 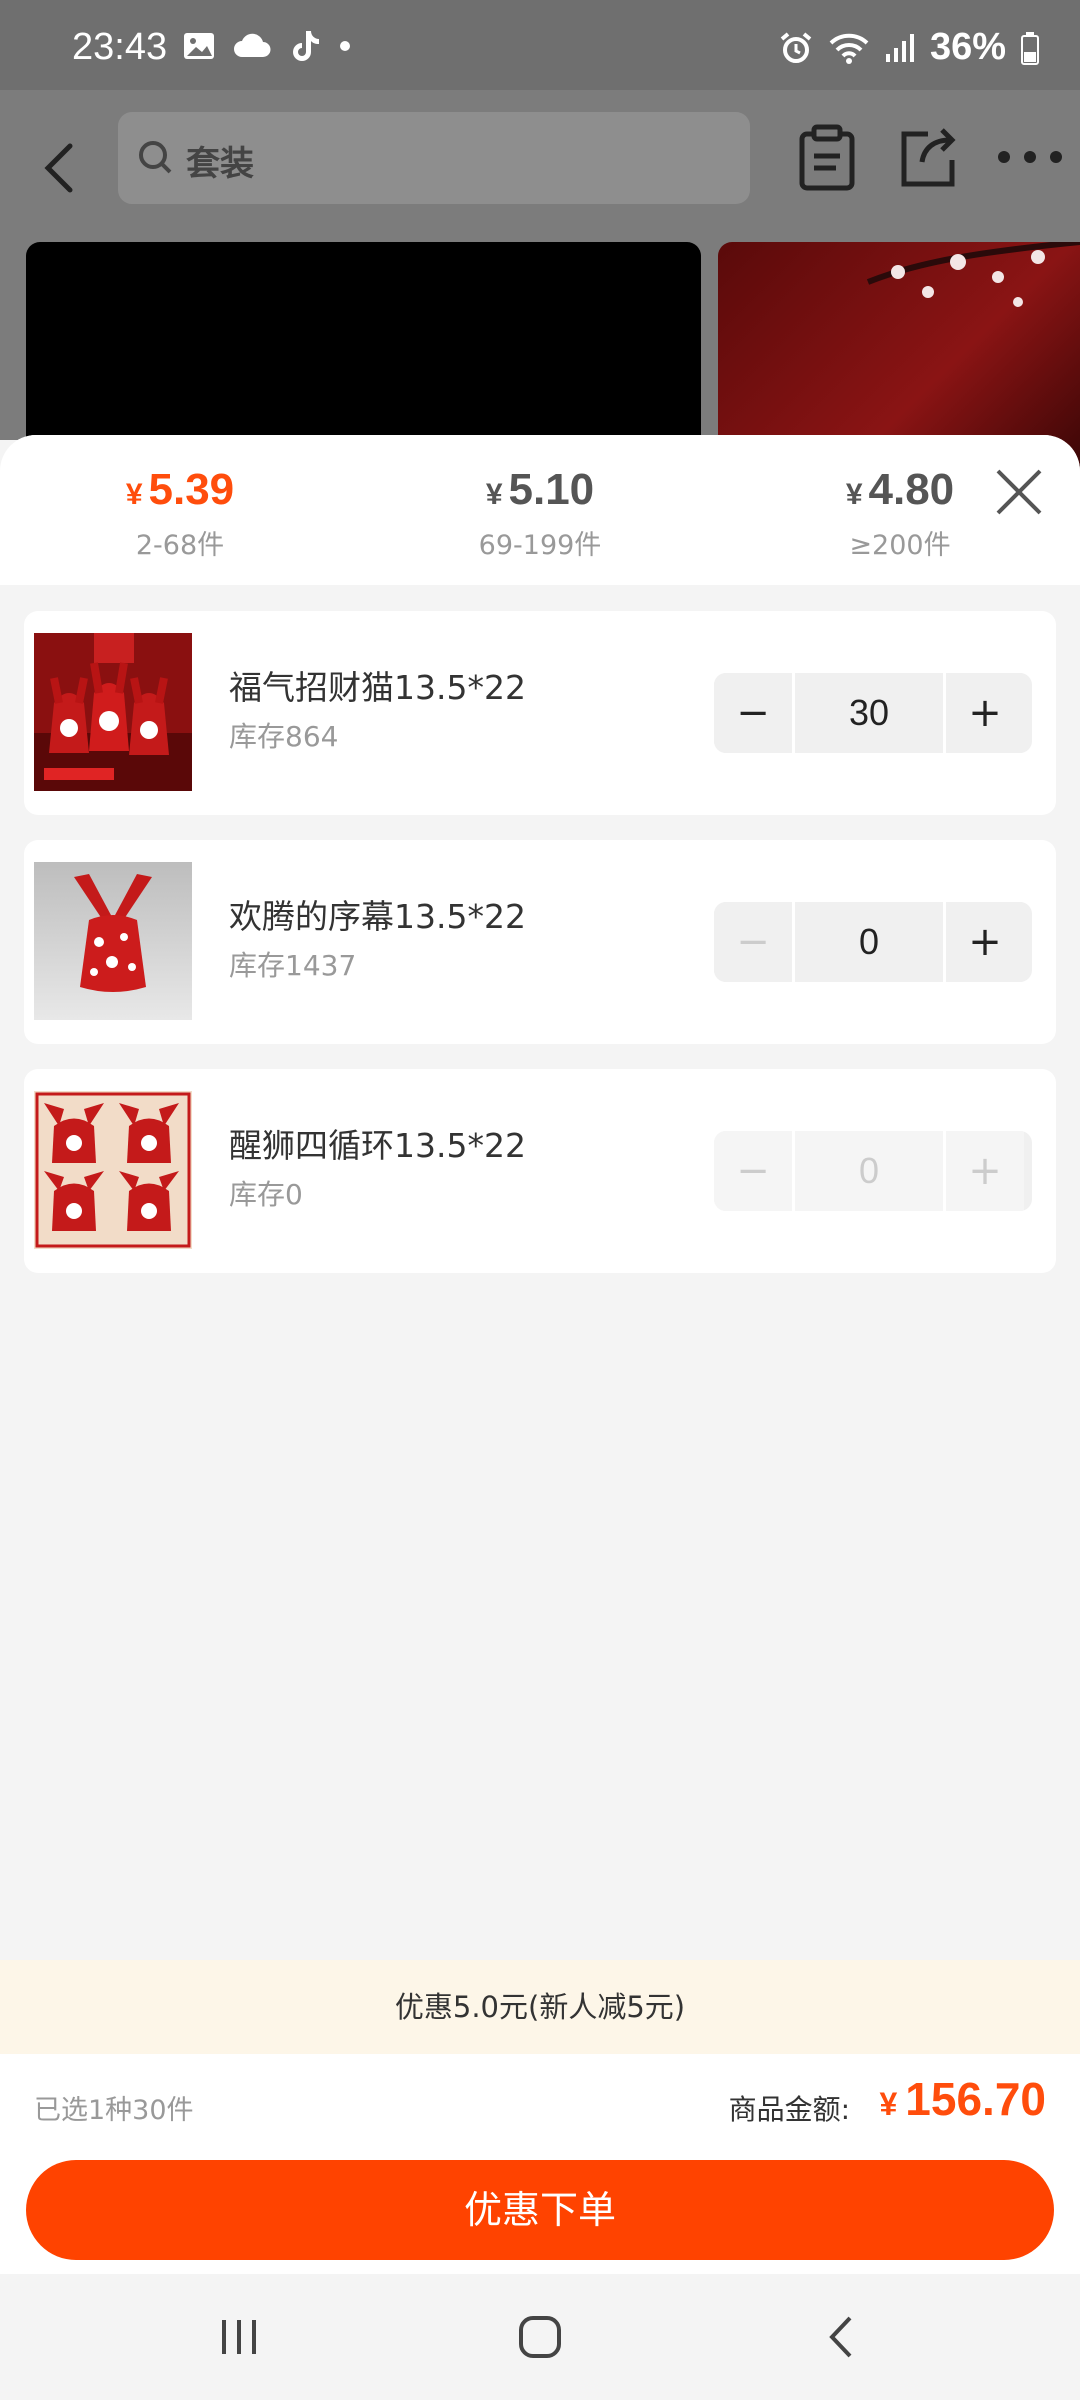 I want to click on search-input: 套装, so click(x=434, y=158).